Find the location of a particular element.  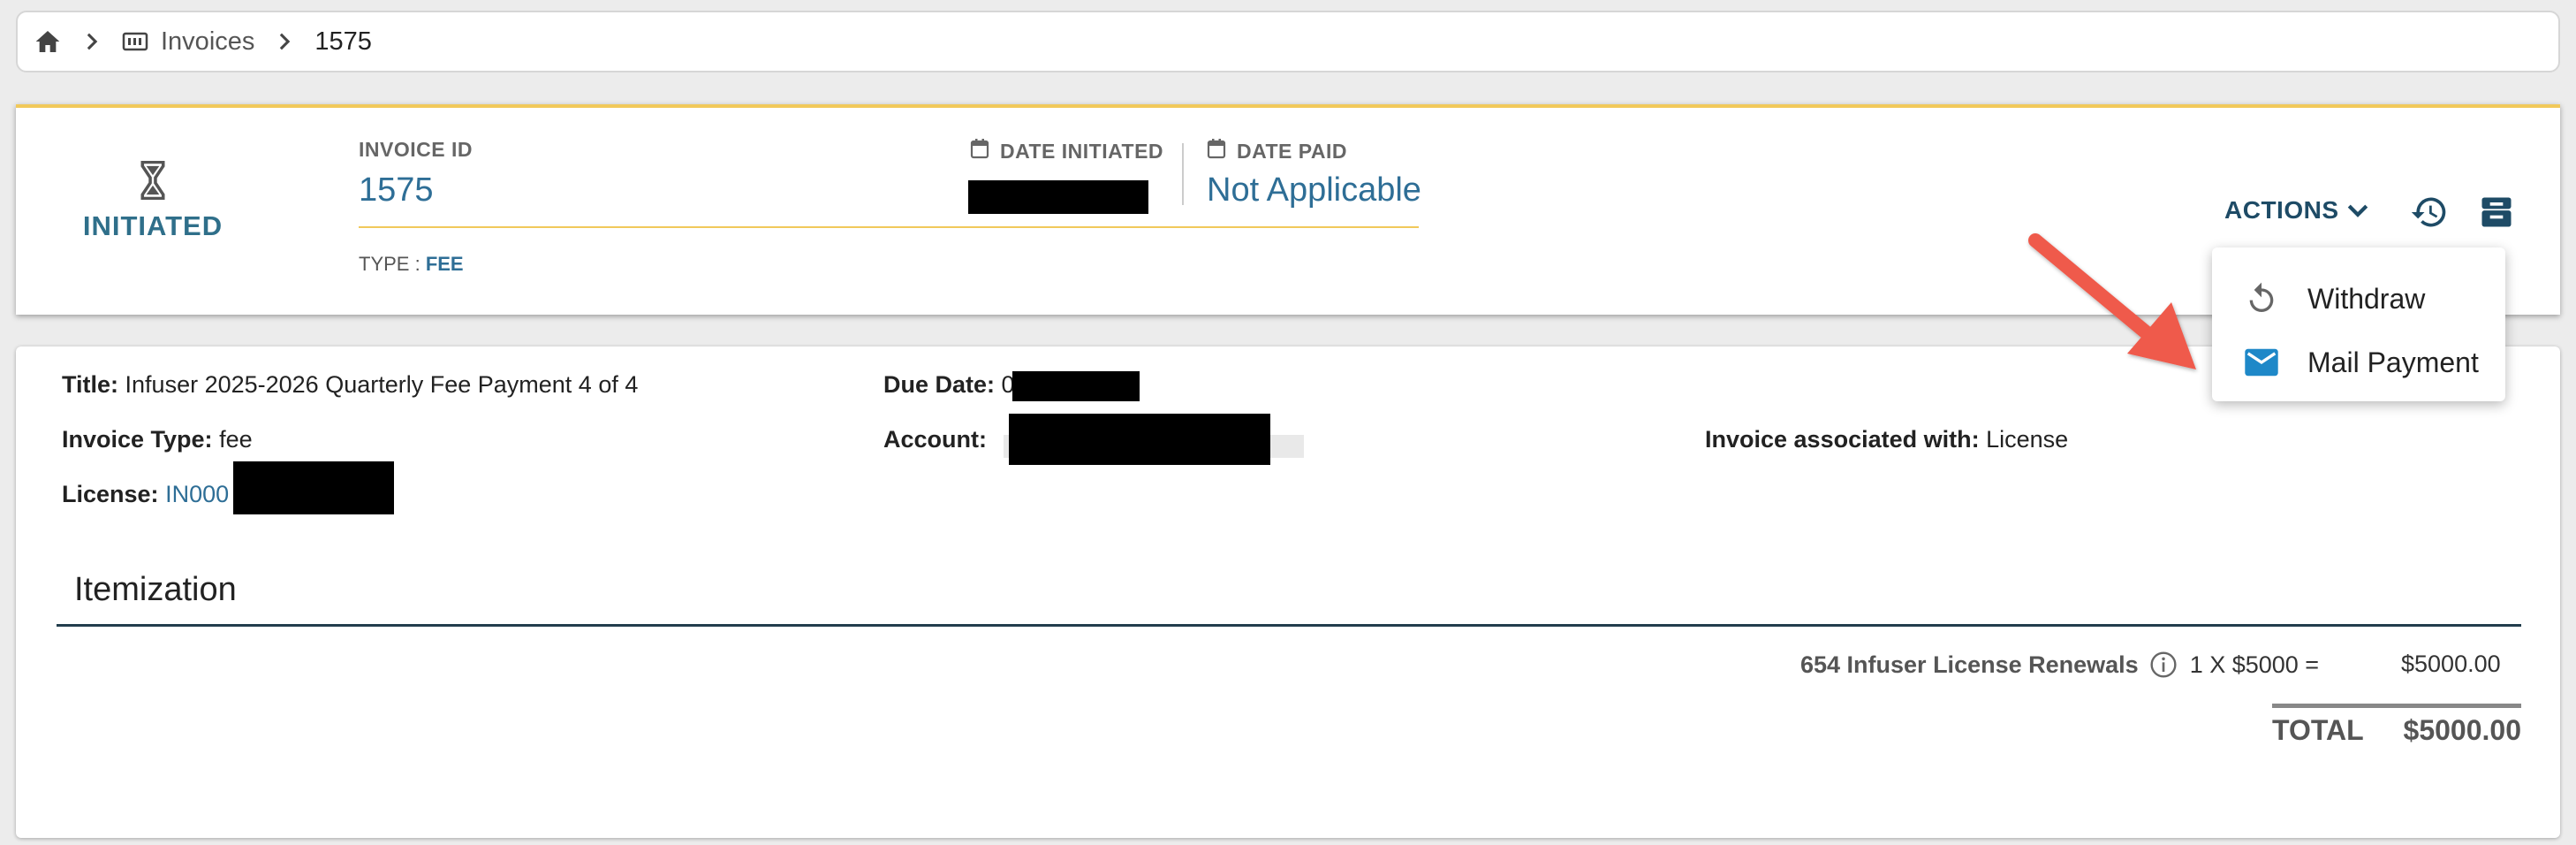

title-label: Title: is located at coordinates (91, 384).